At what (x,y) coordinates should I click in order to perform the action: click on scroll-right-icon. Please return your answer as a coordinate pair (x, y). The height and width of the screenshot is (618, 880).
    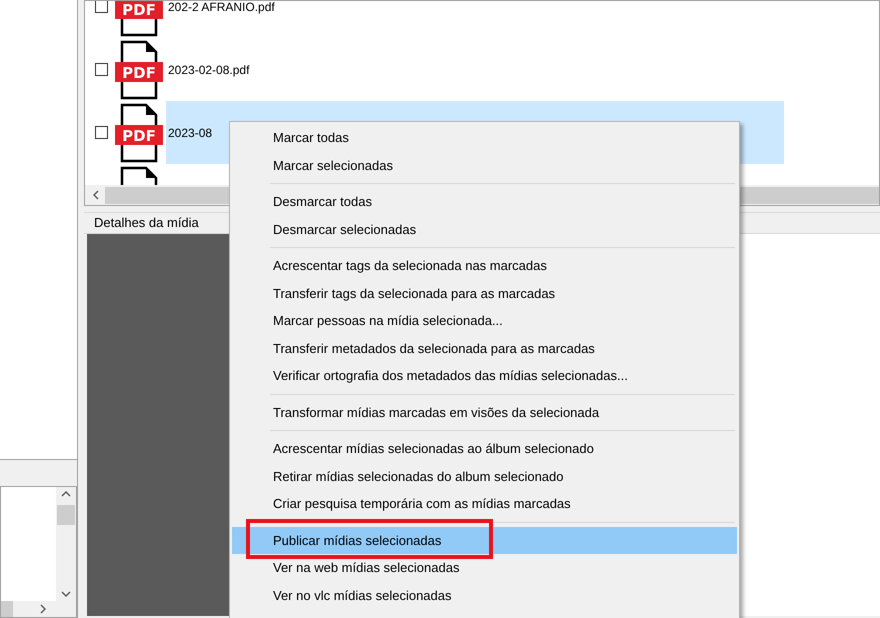
    Looking at the image, I should click on (43, 609).